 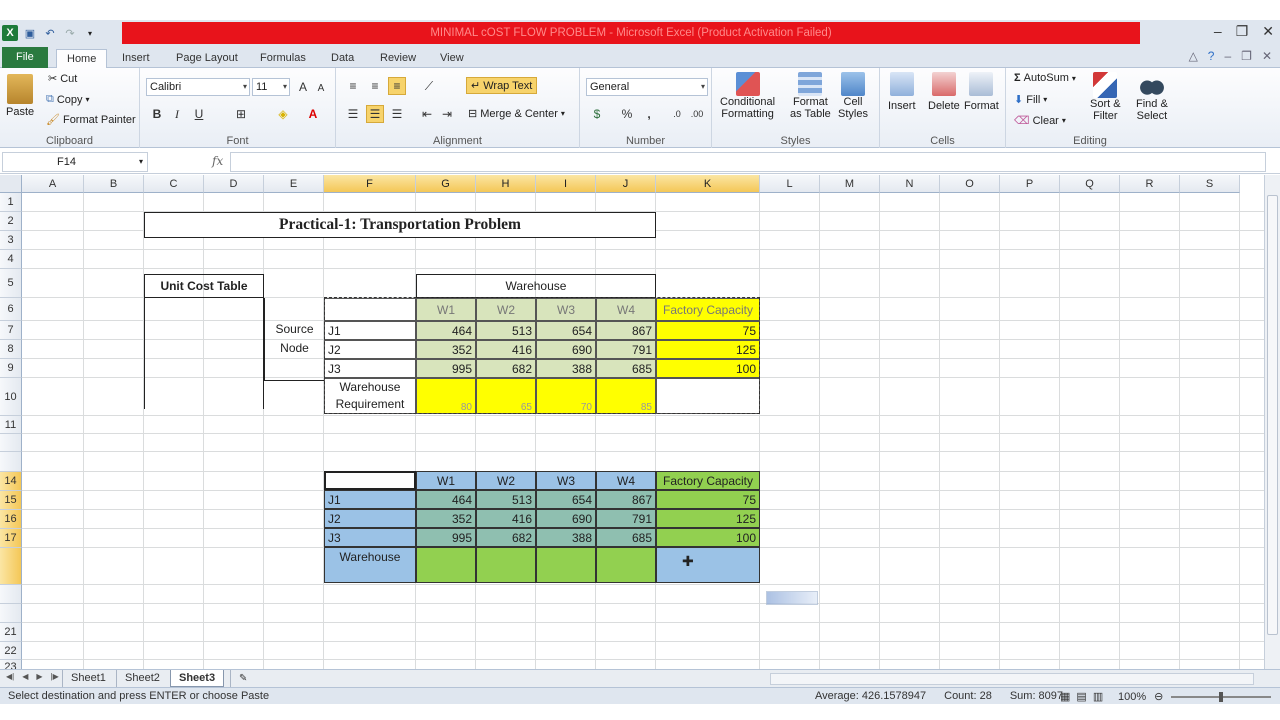 What do you see at coordinates (11, 500) in the screenshot?
I see `row-header: 15` at bounding box center [11, 500].